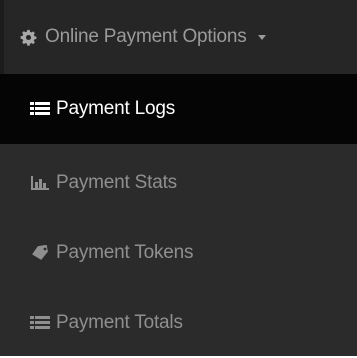 The height and width of the screenshot is (358, 357). I want to click on gear-icon, so click(28, 37).